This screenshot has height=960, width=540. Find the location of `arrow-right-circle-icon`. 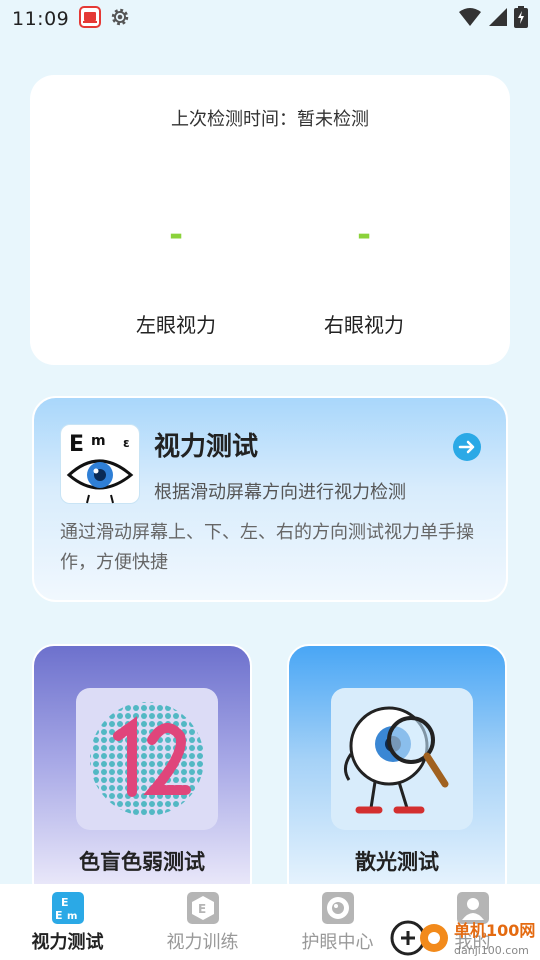

arrow-right-circle-icon is located at coordinates (467, 449).